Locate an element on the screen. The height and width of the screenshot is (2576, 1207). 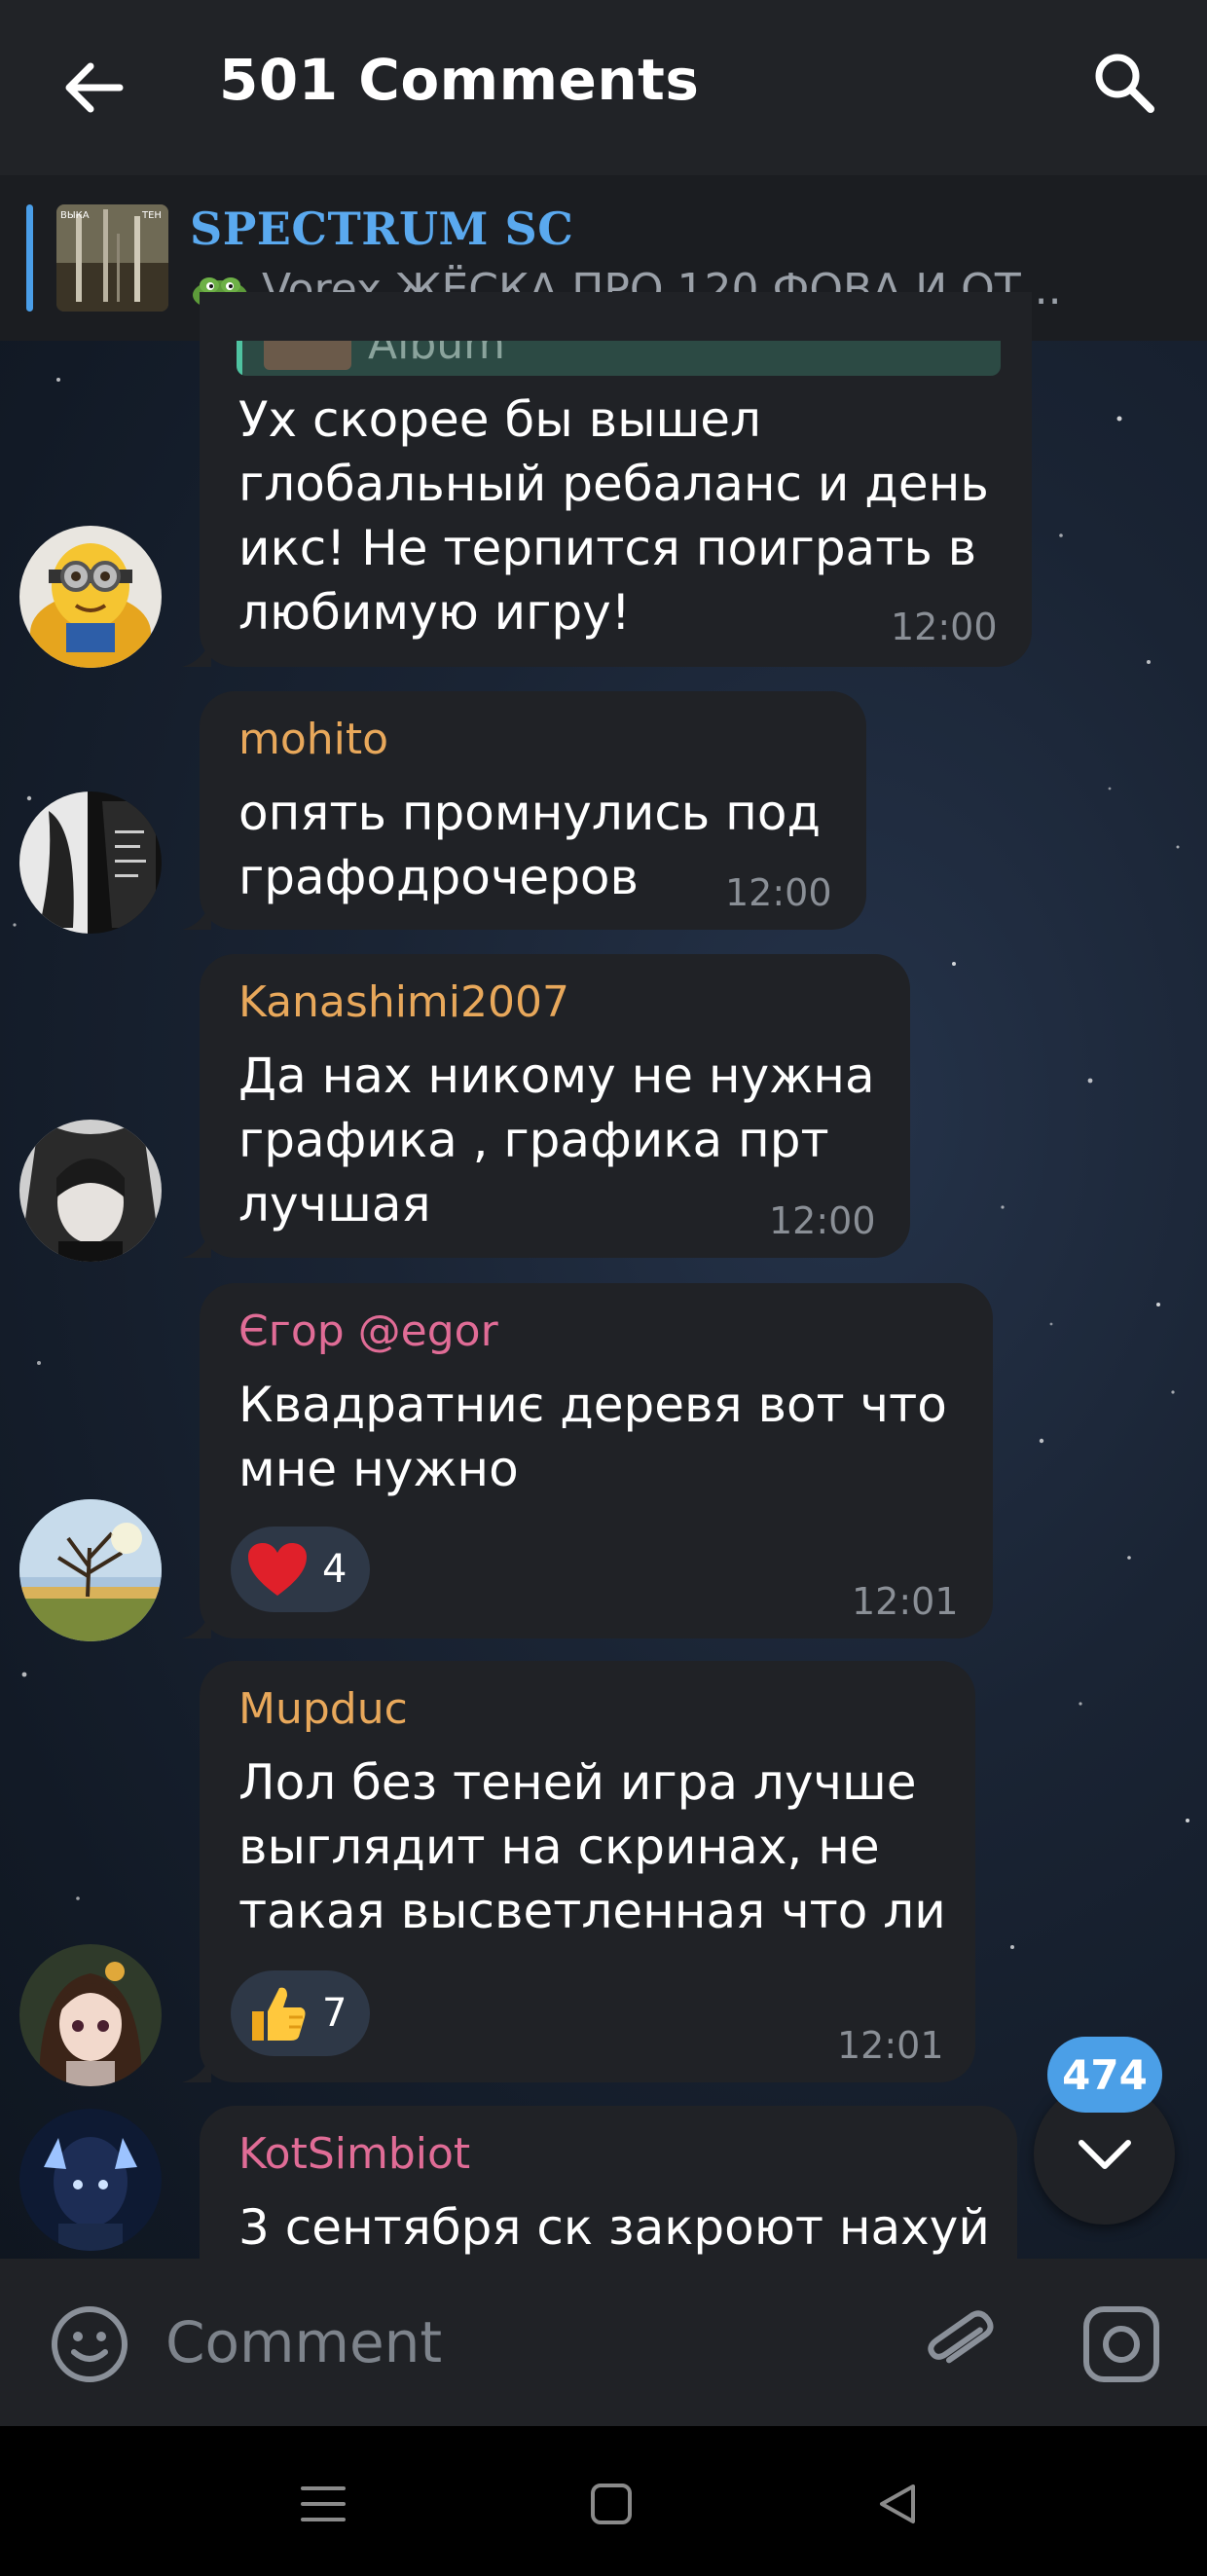
back-triangle-icon is located at coordinates (898, 2503).